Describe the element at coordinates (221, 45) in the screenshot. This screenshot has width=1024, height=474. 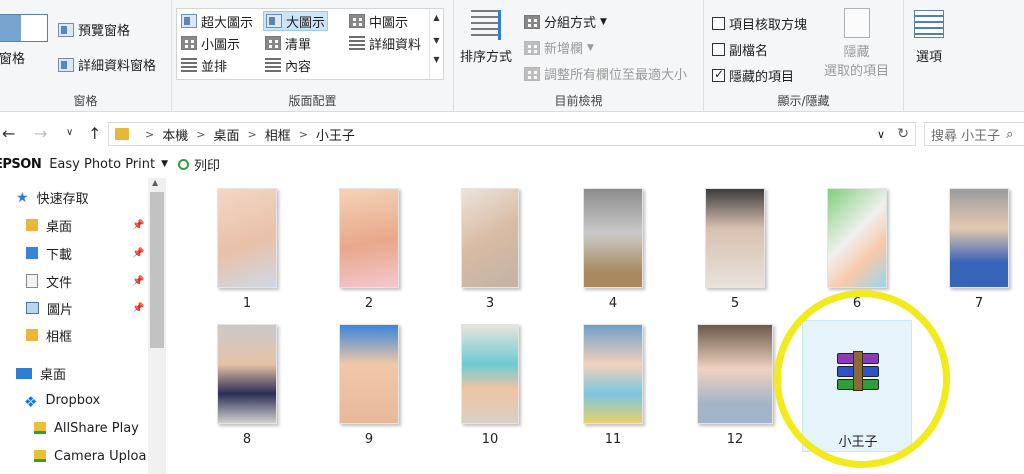
I see `layout-label: 小圖示` at that location.